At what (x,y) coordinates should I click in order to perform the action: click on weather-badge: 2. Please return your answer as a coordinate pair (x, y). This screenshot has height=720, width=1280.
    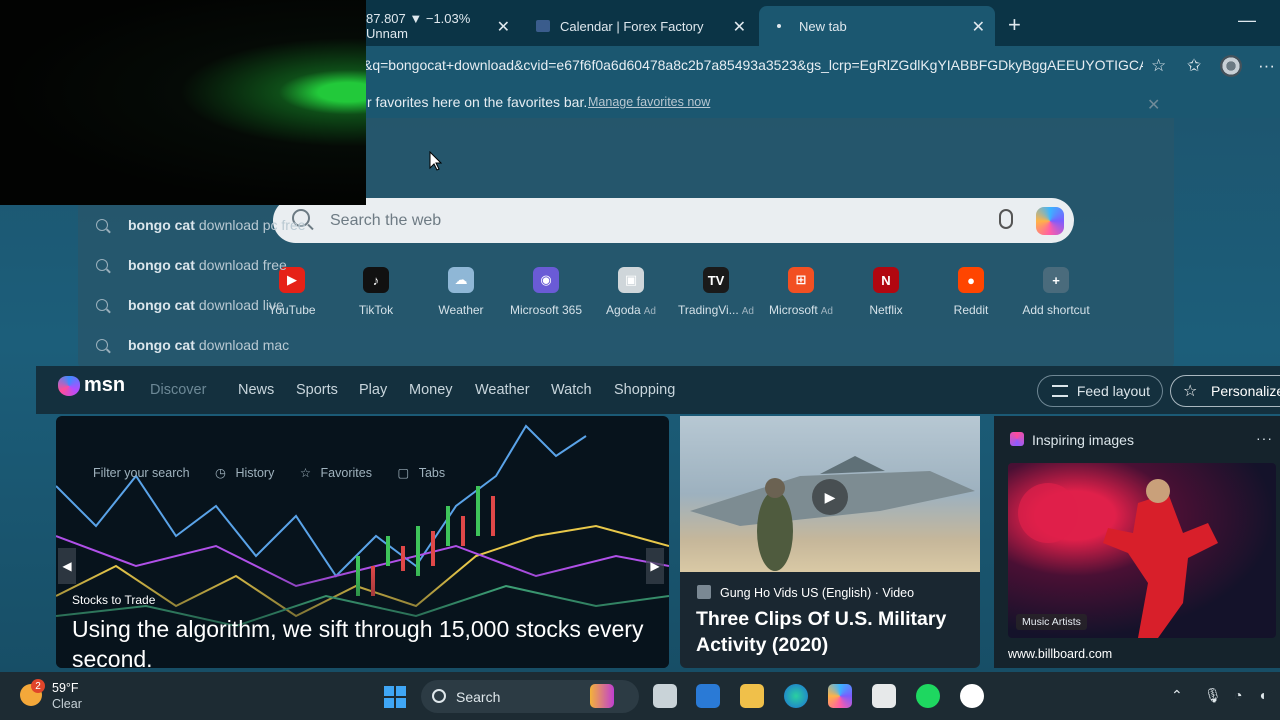
    Looking at the image, I should click on (38, 686).